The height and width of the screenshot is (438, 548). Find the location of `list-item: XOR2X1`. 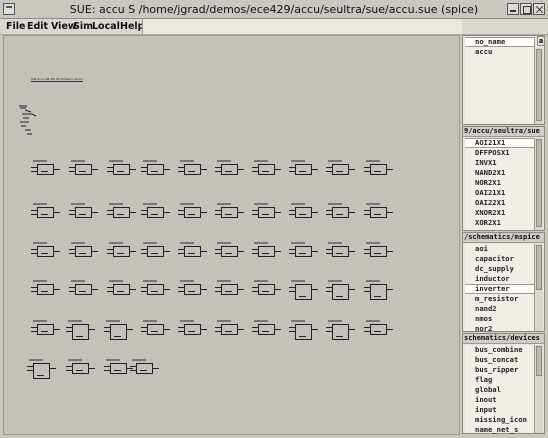

list-item: XOR2X1 is located at coordinates (499, 223).